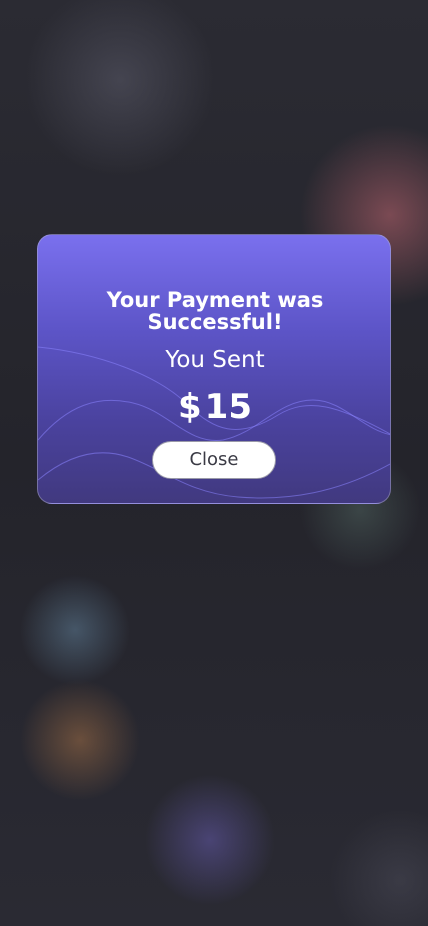  What do you see at coordinates (214, 460) in the screenshot?
I see `close-button: Close` at bounding box center [214, 460].